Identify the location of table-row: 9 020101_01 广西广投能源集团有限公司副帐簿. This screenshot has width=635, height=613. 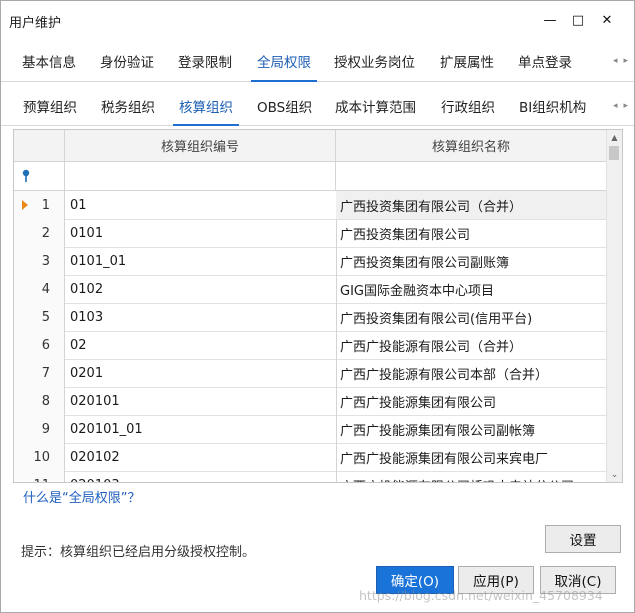
(310, 429).